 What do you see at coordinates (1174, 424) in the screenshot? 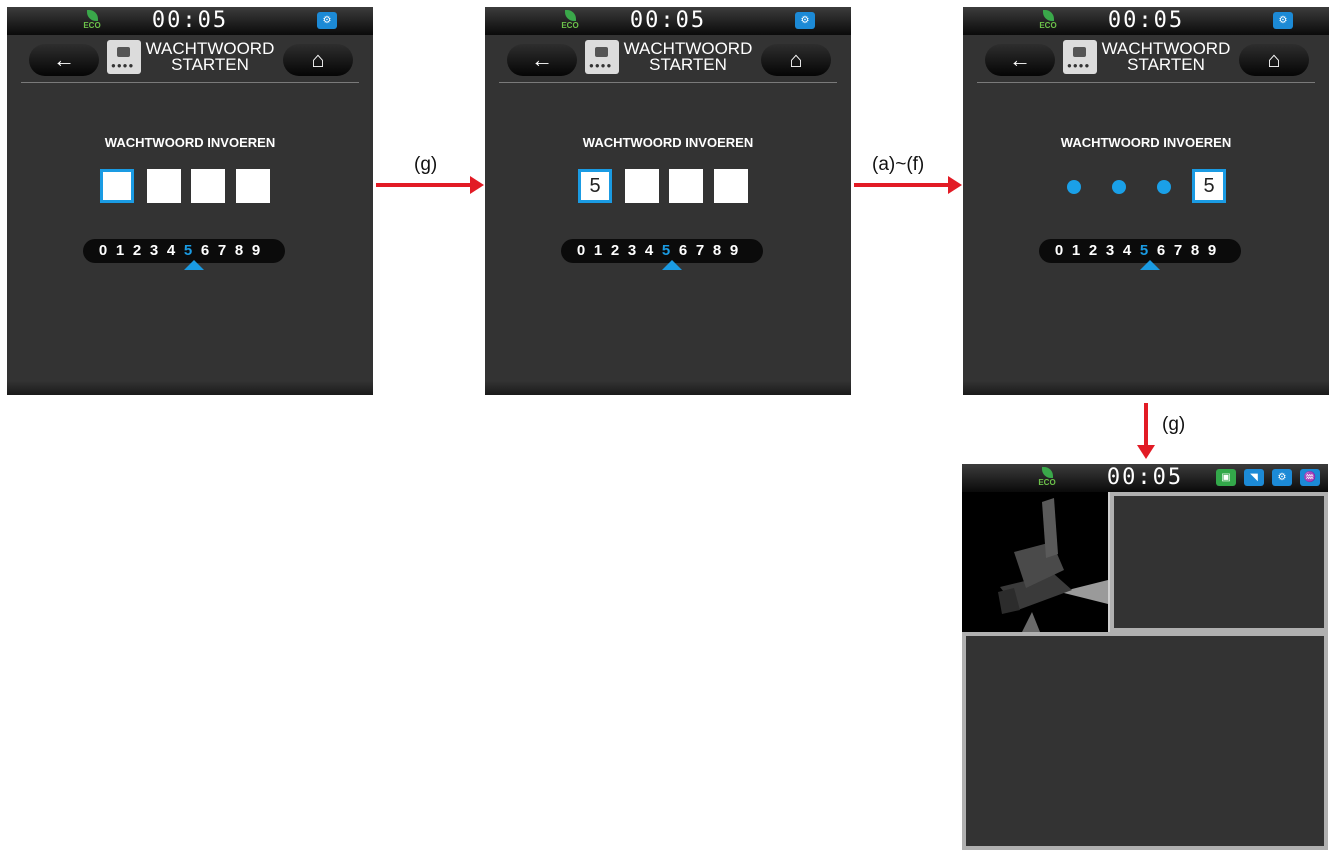
I see `arrow-3-label: (g)` at bounding box center [1174, 424].